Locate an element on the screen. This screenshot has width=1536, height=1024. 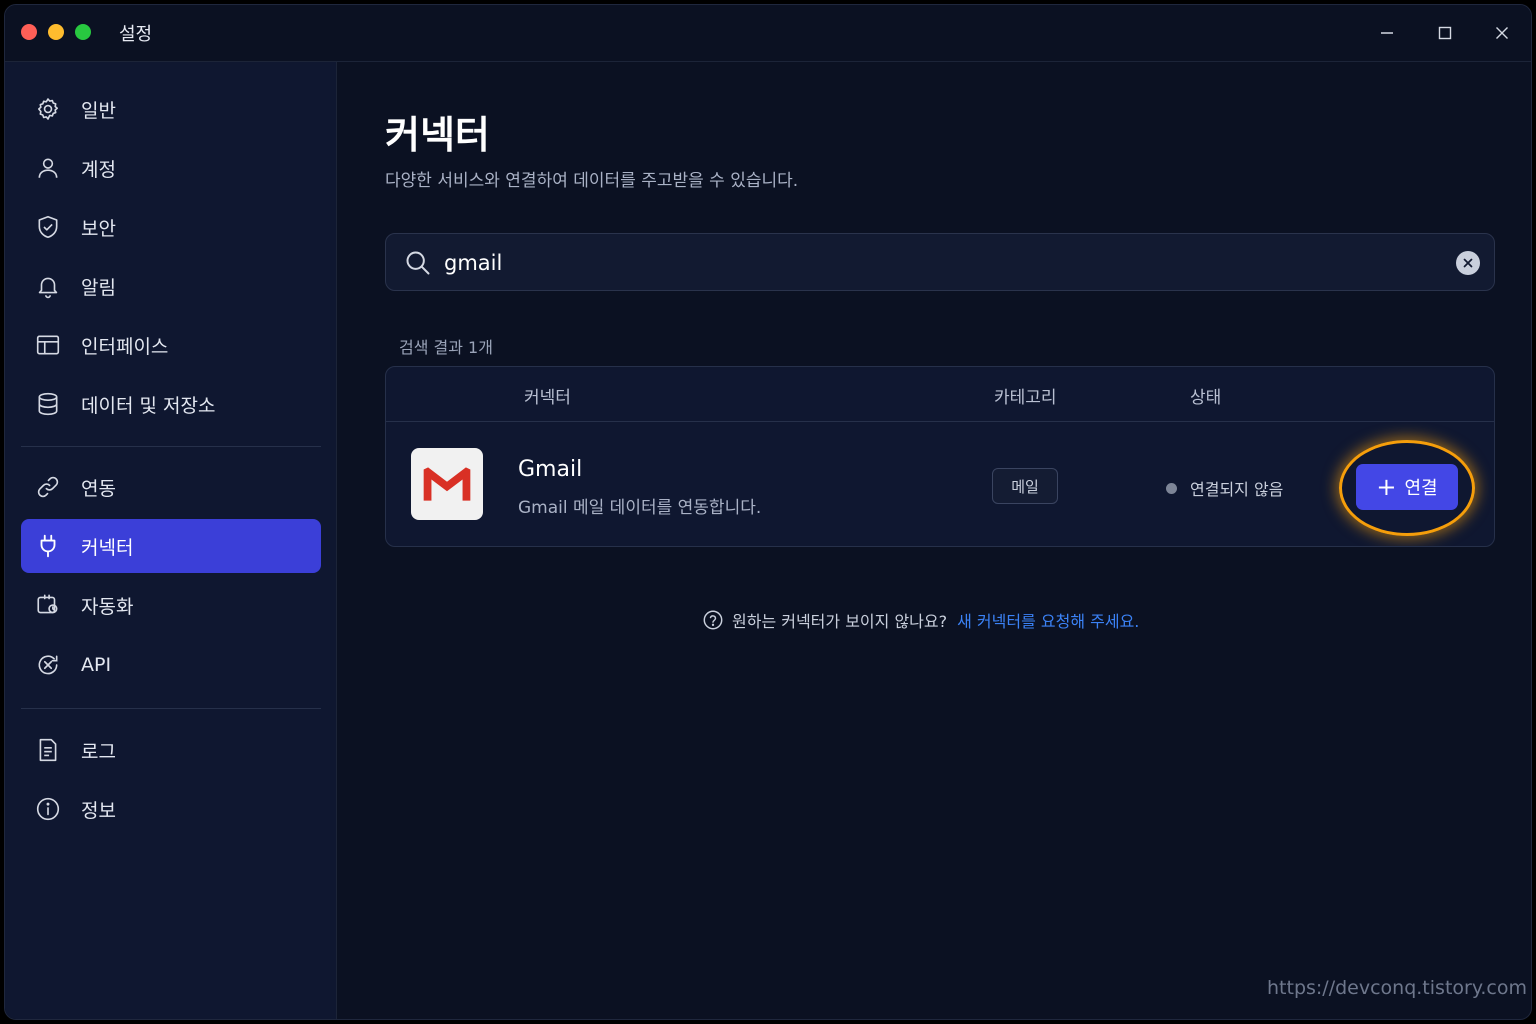
search-box is located at coordinates (940, 262).